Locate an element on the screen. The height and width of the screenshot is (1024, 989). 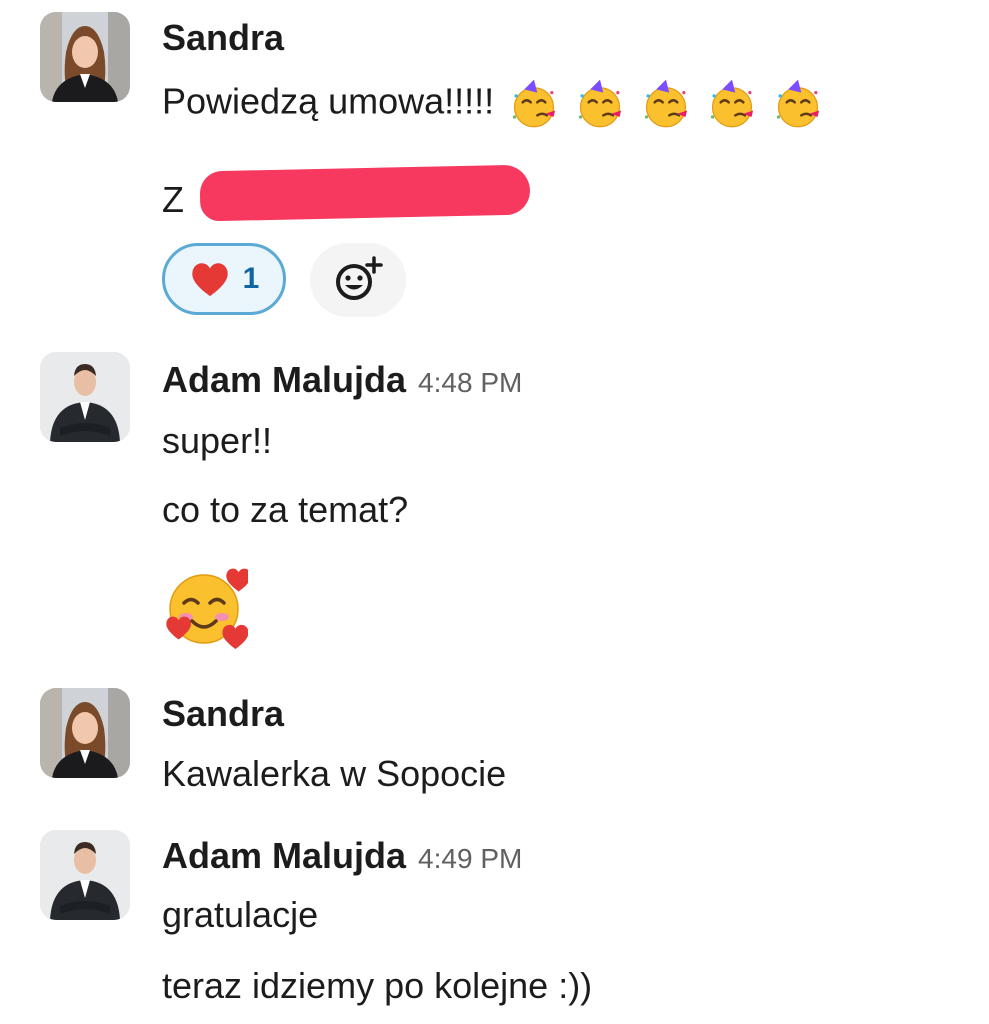
reaction-pill: 1 is located at coordinates (224, 279).